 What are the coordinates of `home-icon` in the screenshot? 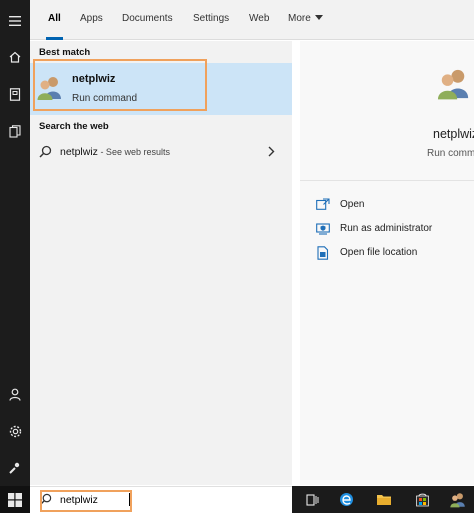 It's located at (15, 57).